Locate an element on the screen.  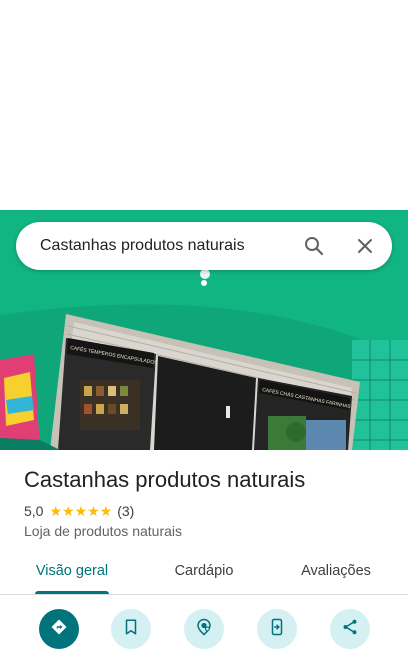
place-category: Loja de produtos naturais is located at coordinates (103, 531).